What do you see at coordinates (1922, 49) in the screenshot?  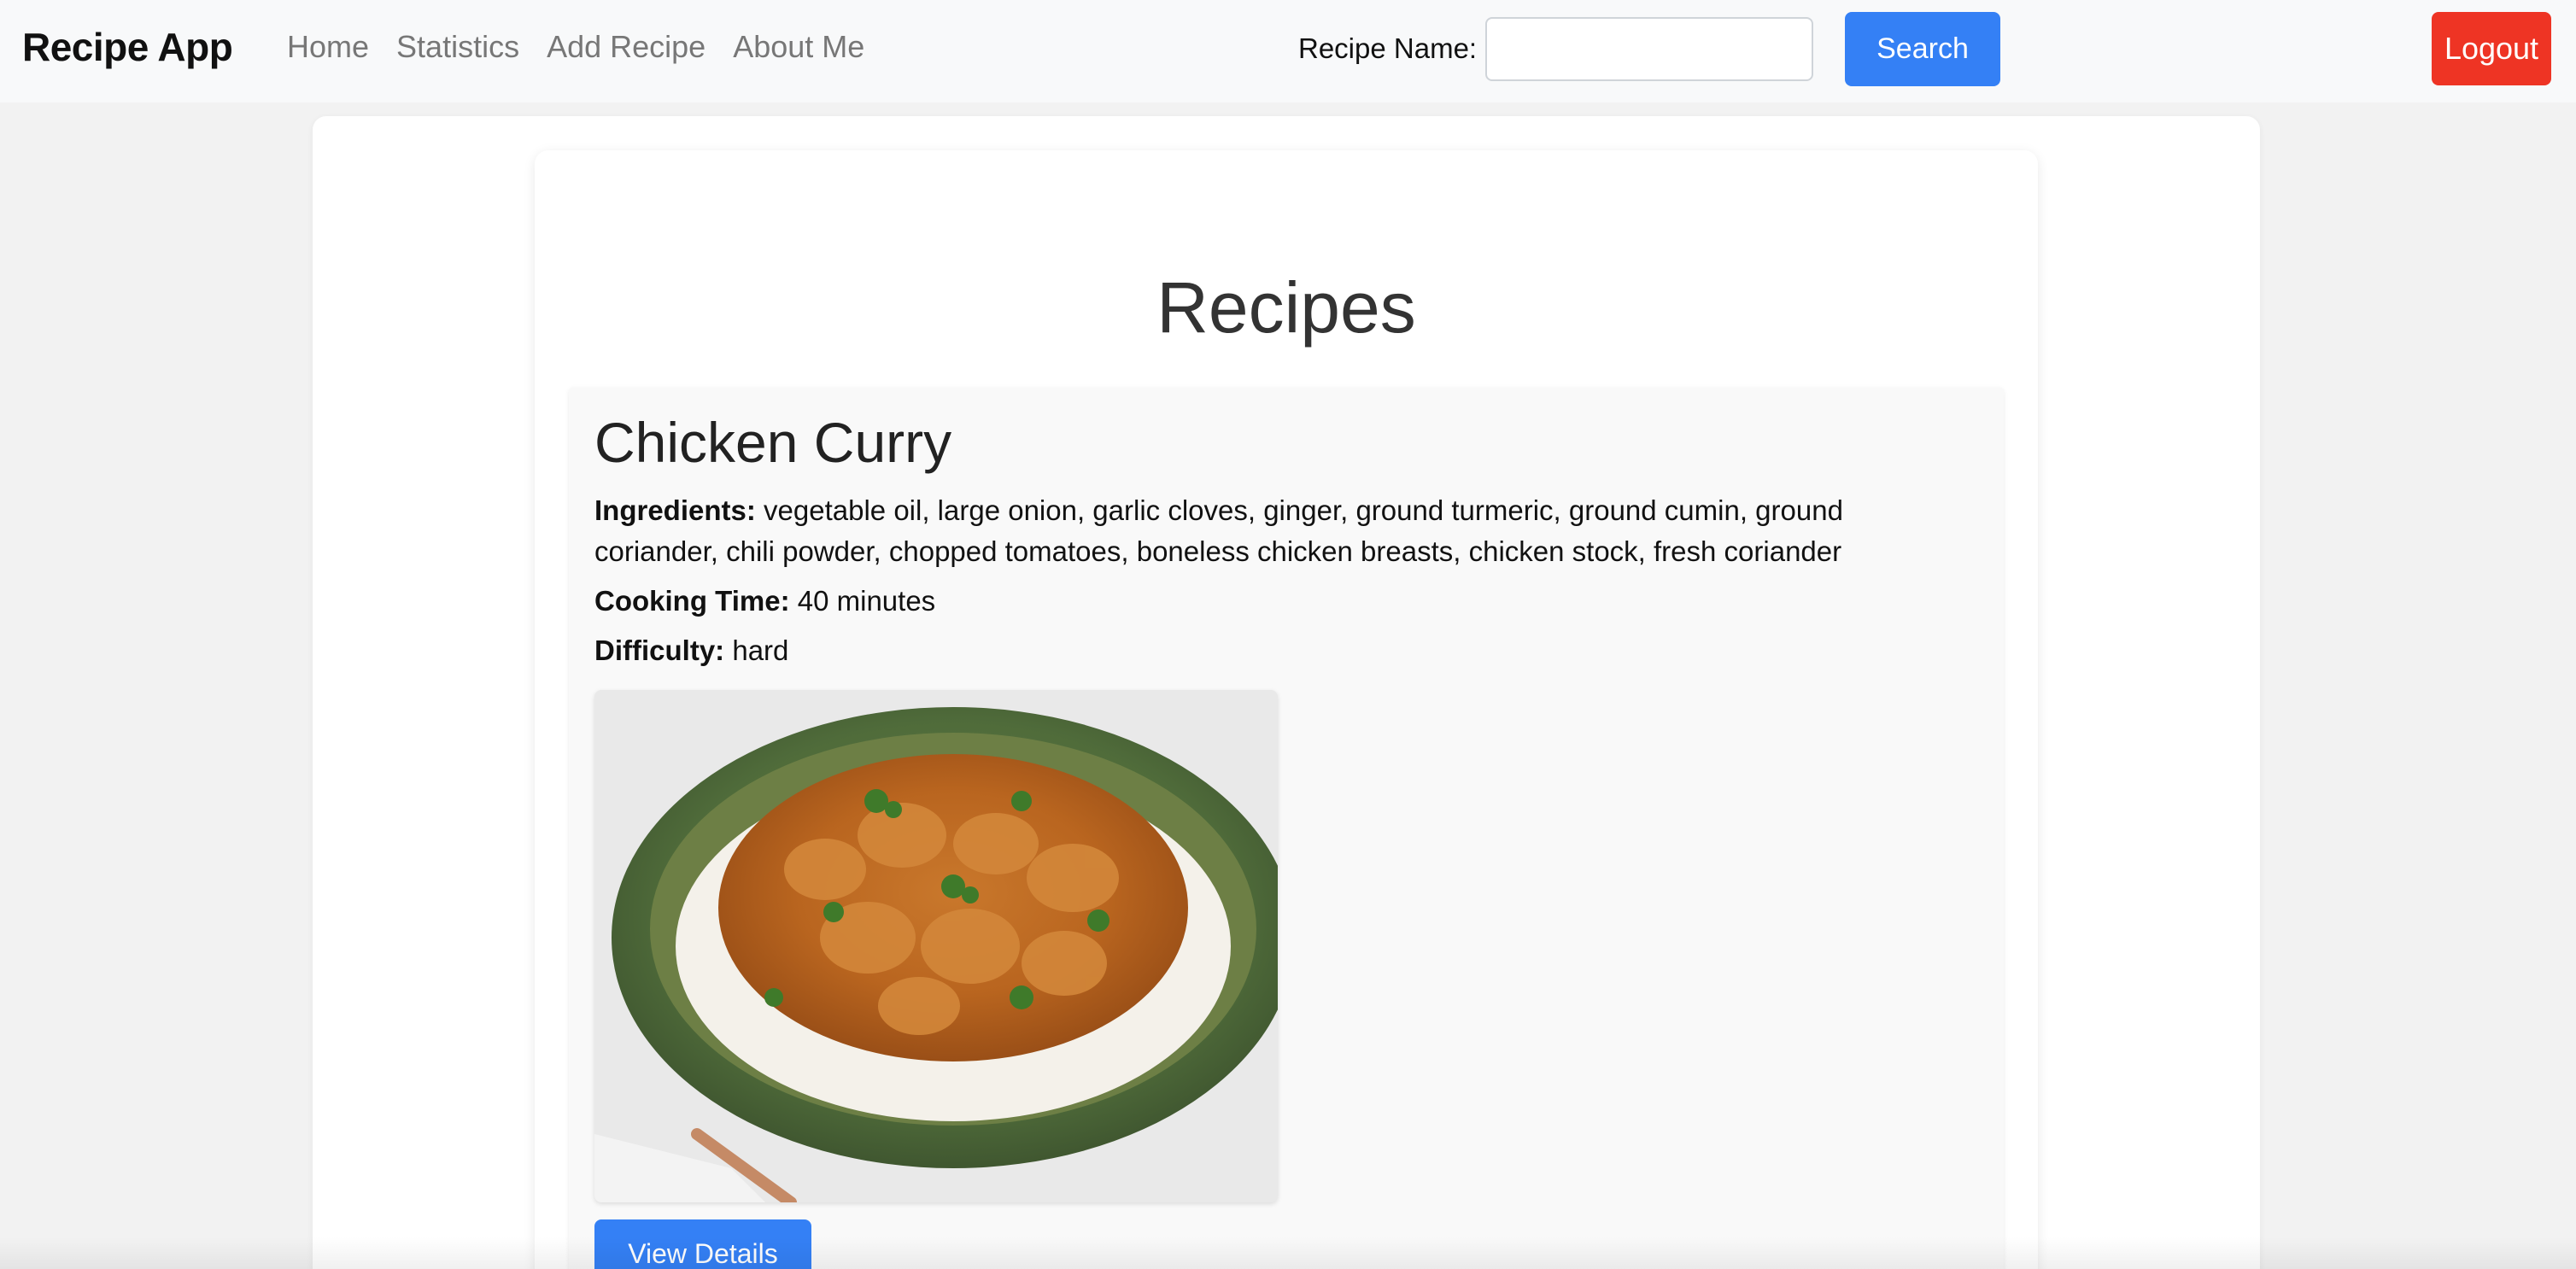 I see `search-button: Search` at bounding box center [1922, 49].